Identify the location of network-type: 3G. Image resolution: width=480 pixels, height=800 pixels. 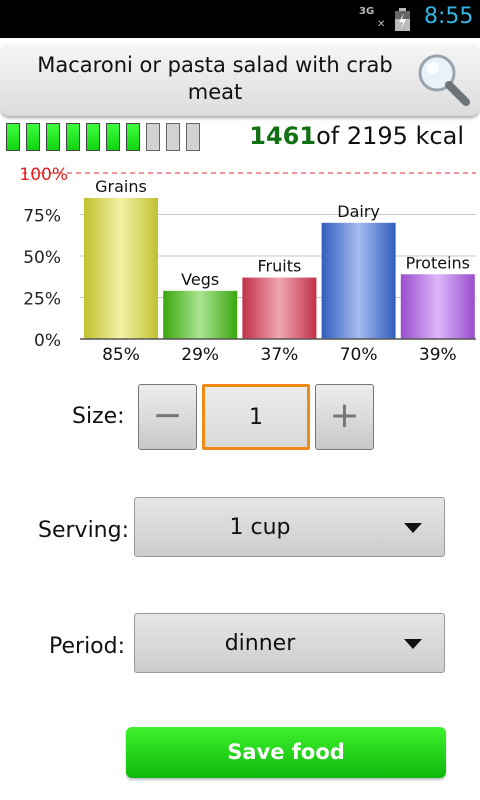
(367, 11).